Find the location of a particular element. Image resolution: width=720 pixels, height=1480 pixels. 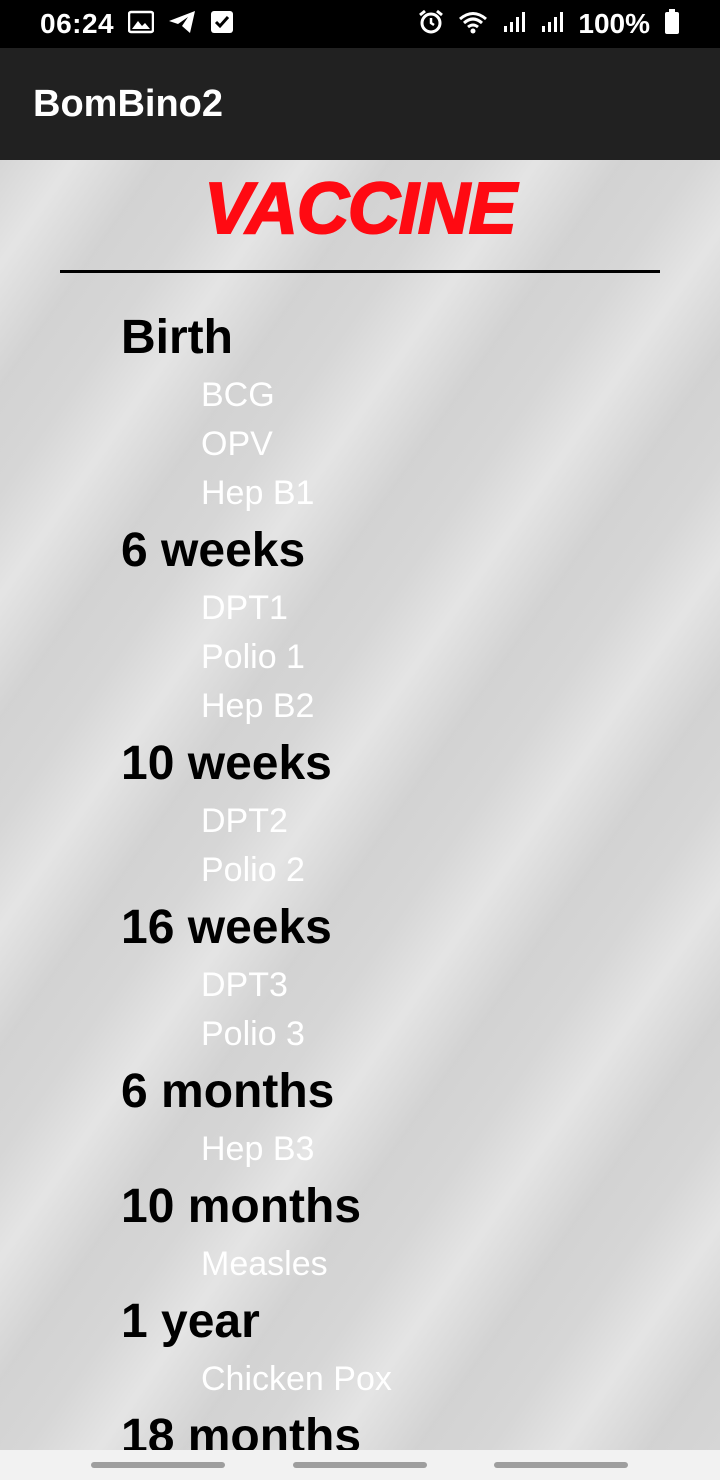

vaccine-item: DPT1 is located at coordinates (244, 608).